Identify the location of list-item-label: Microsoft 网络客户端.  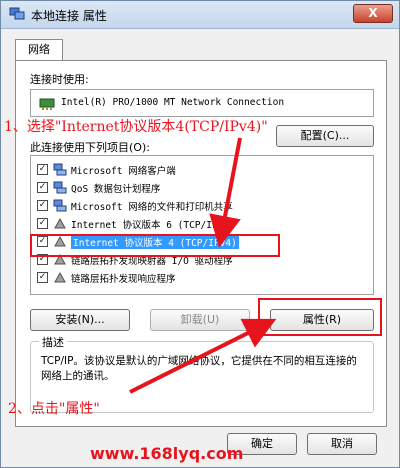
(123, 171).